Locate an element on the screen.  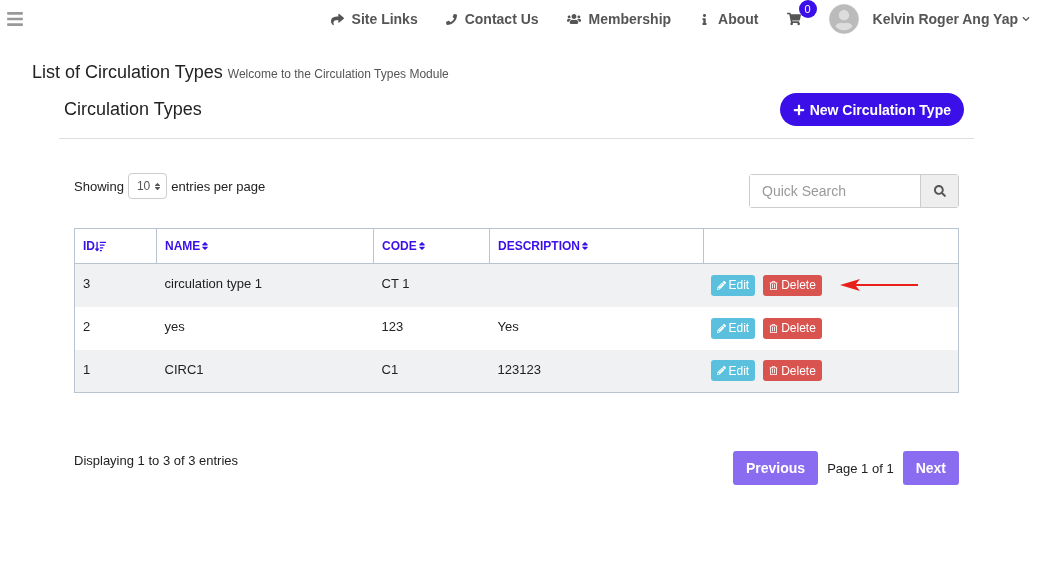
search-icon is located at coordinates (939, 191).